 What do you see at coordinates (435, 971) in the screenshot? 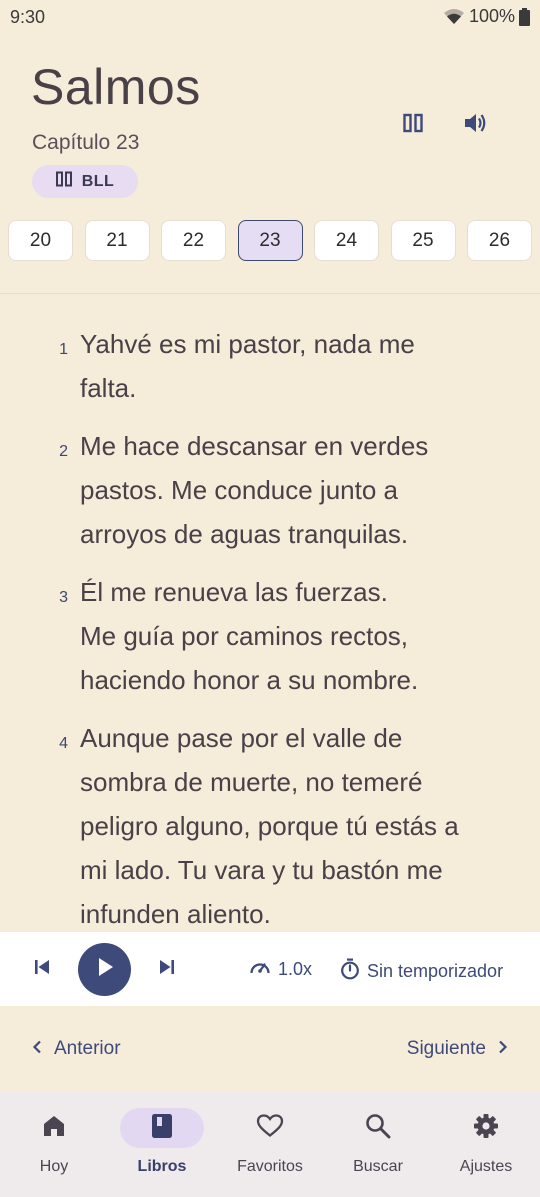
I see `timer-label: Sin temporizador` at bounding box center [435, 971].